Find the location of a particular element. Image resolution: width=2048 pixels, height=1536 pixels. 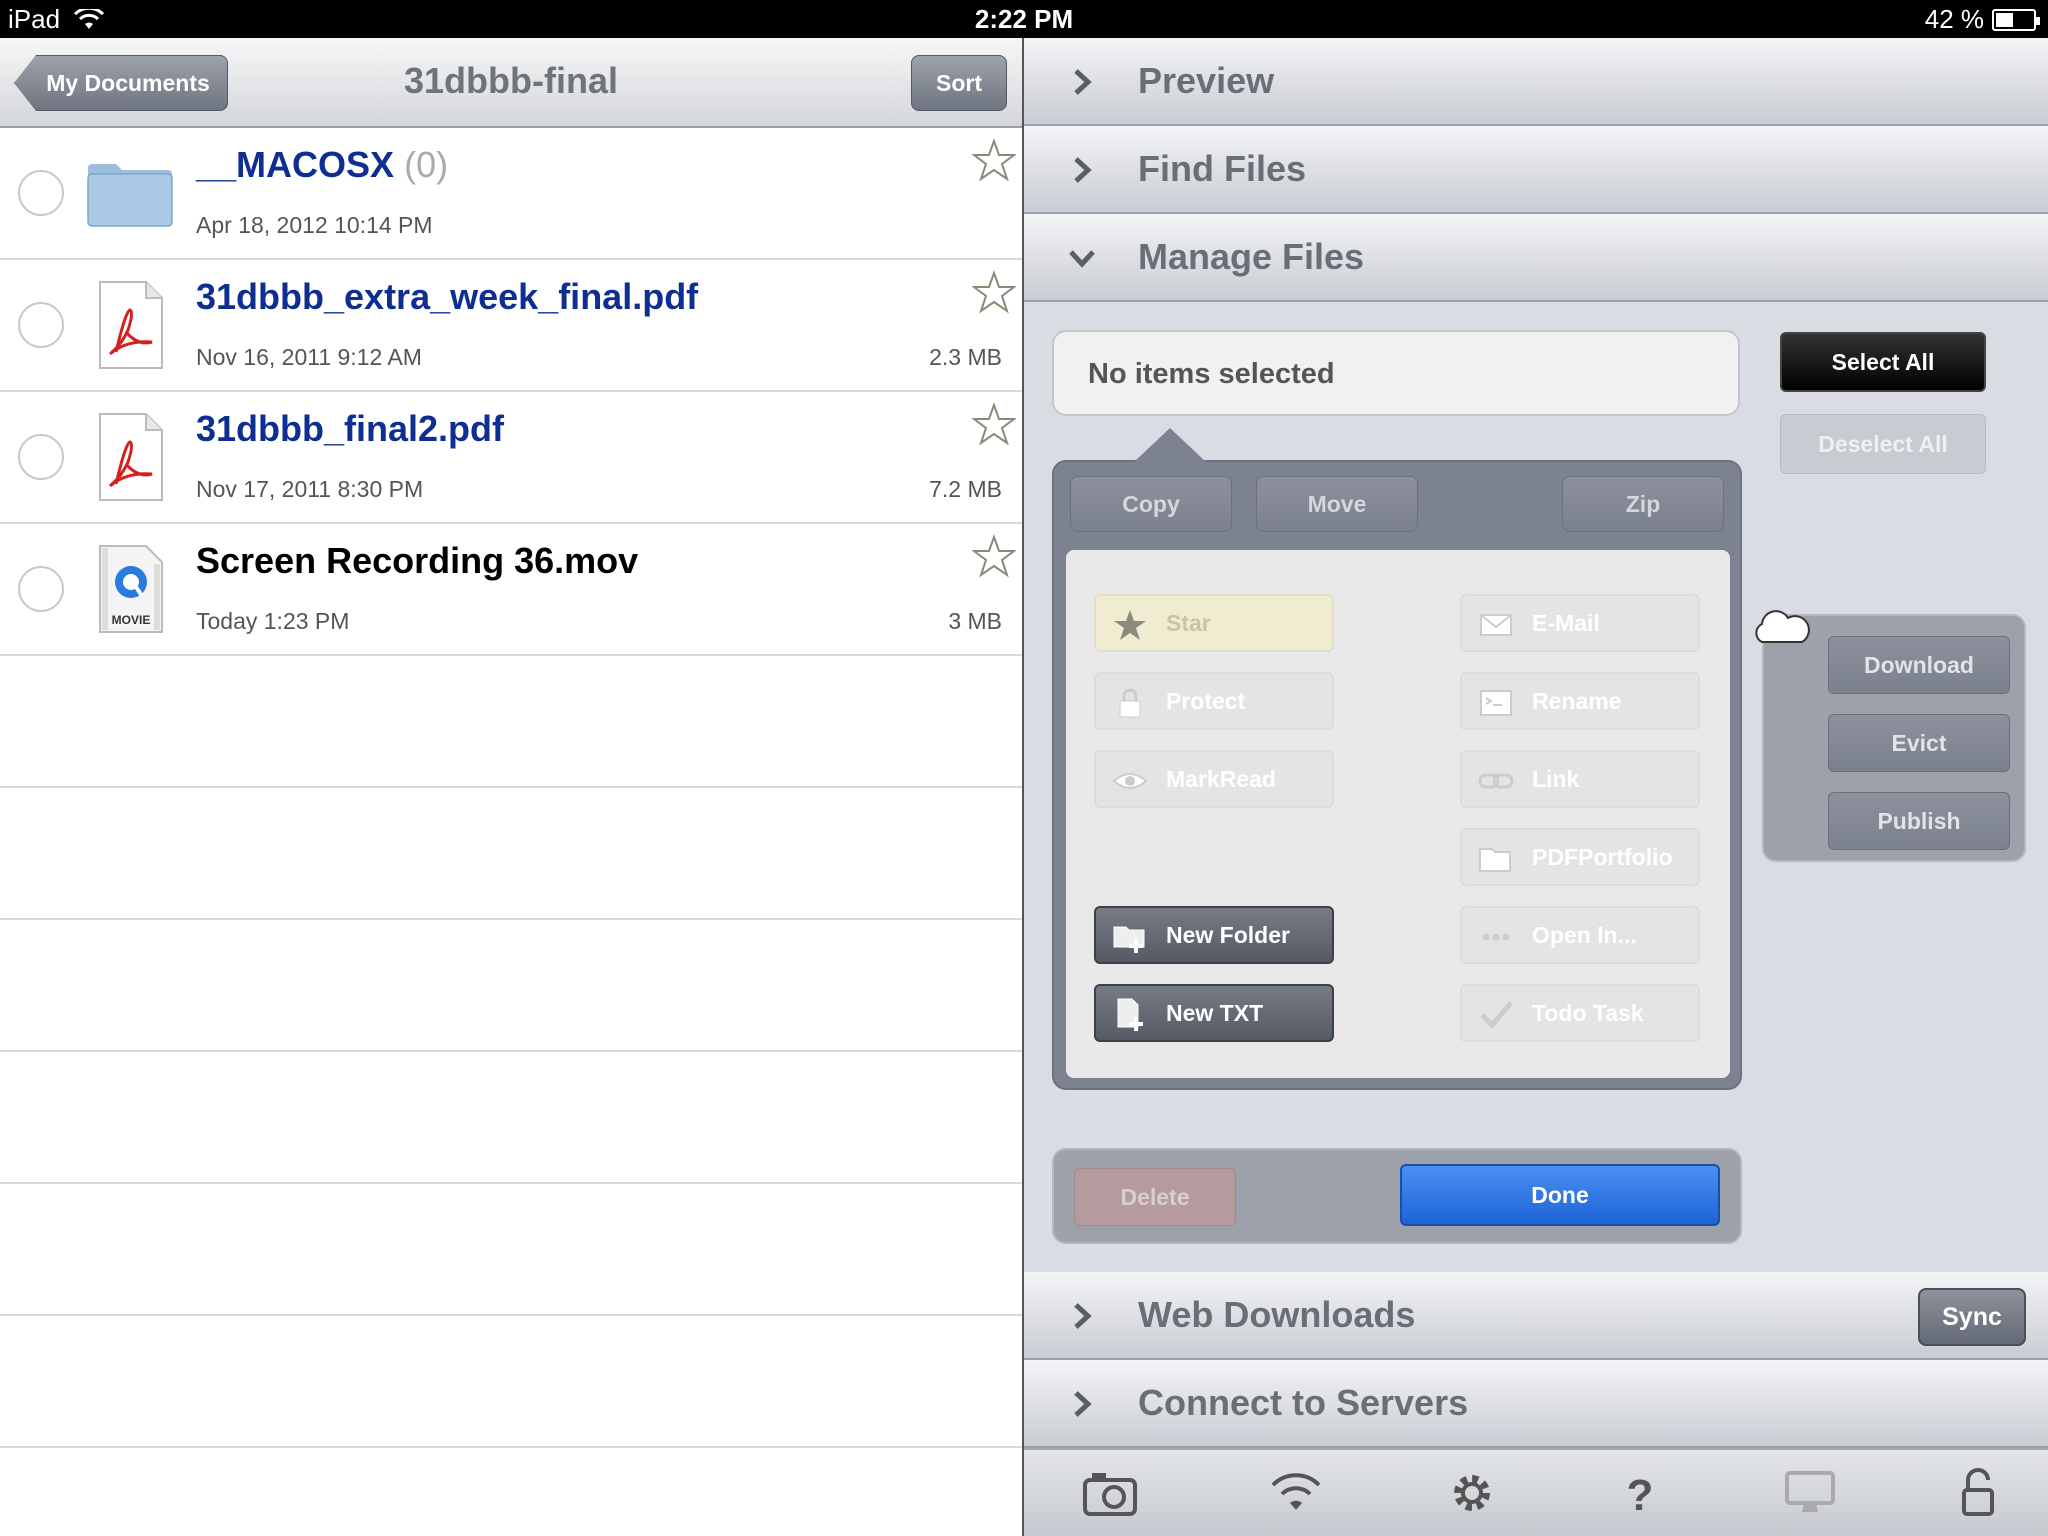

navigation-bar: My Documents 31dbbb-final Sort is located at coordinates (511, 83).